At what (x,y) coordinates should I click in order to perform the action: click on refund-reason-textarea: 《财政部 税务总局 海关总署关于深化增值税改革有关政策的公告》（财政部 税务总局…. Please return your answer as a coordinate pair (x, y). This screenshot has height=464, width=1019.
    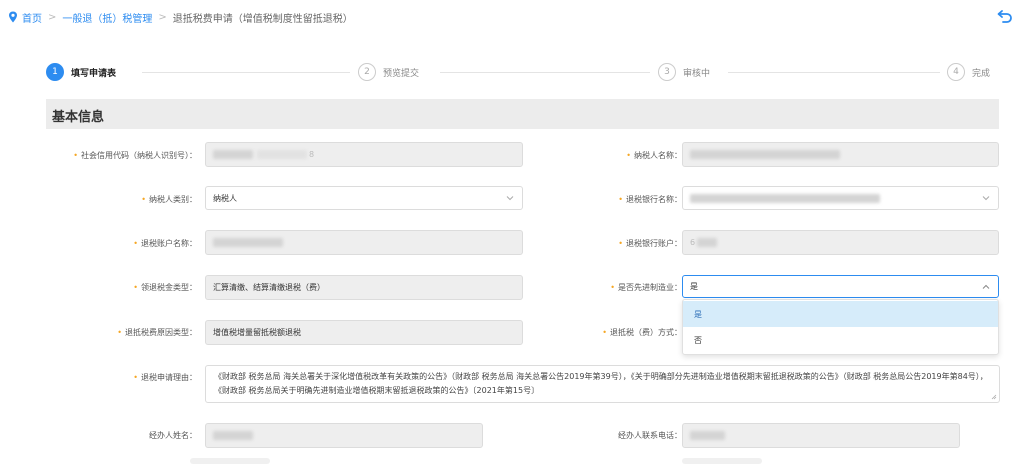
    Looking at the image, I should click on (602, 384).